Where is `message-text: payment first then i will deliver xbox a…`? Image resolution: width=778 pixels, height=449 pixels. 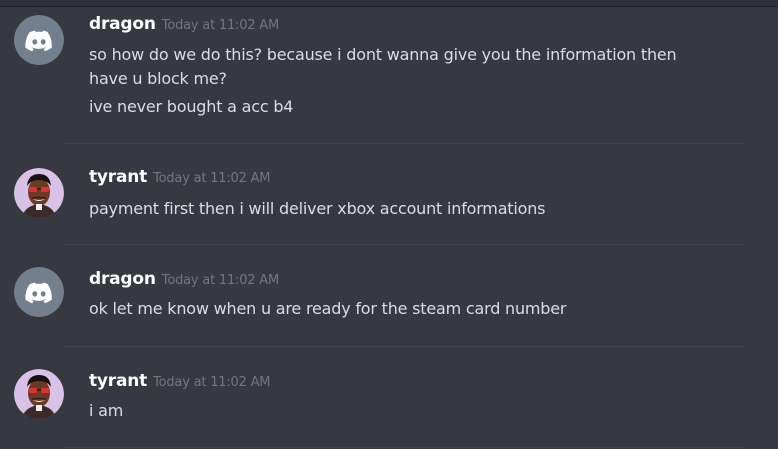 message-text: payment first then i will deliver xbox a… is located at coordinates (317, 208).